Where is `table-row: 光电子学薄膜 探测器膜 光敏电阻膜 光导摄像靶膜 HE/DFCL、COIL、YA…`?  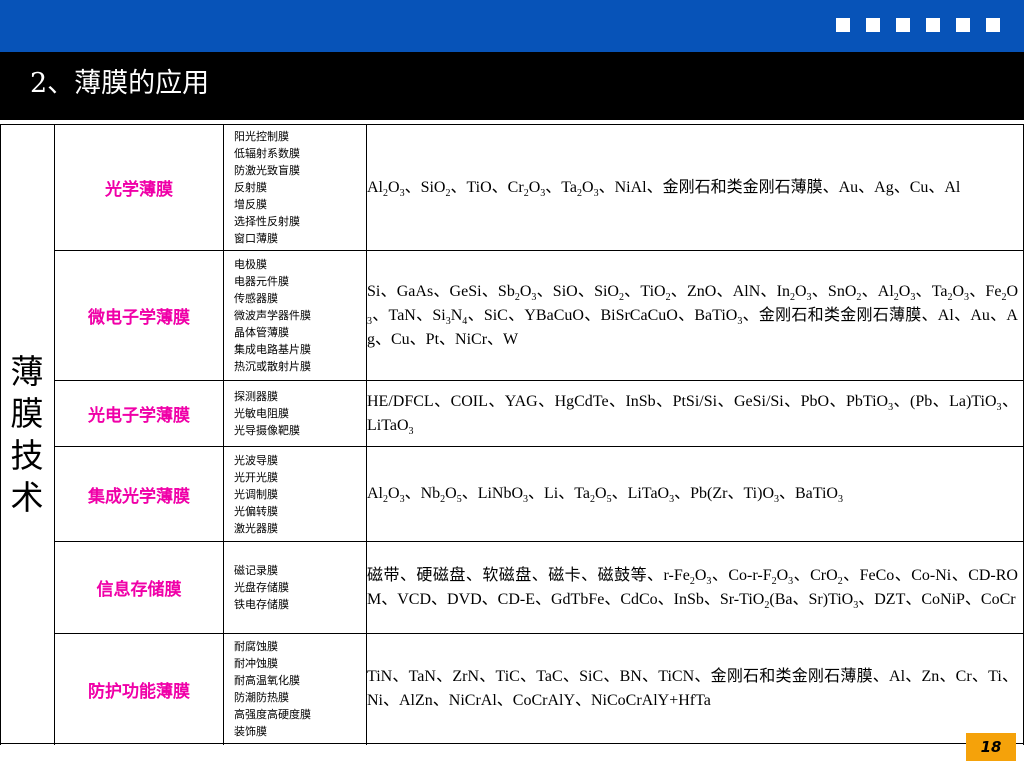
table-row: 光电子学薄膜 探测器膜 光敏电阻膜 光导摄像靶膜 HE/DFCL、COIL、YA… is located at coordinates (539, 413).